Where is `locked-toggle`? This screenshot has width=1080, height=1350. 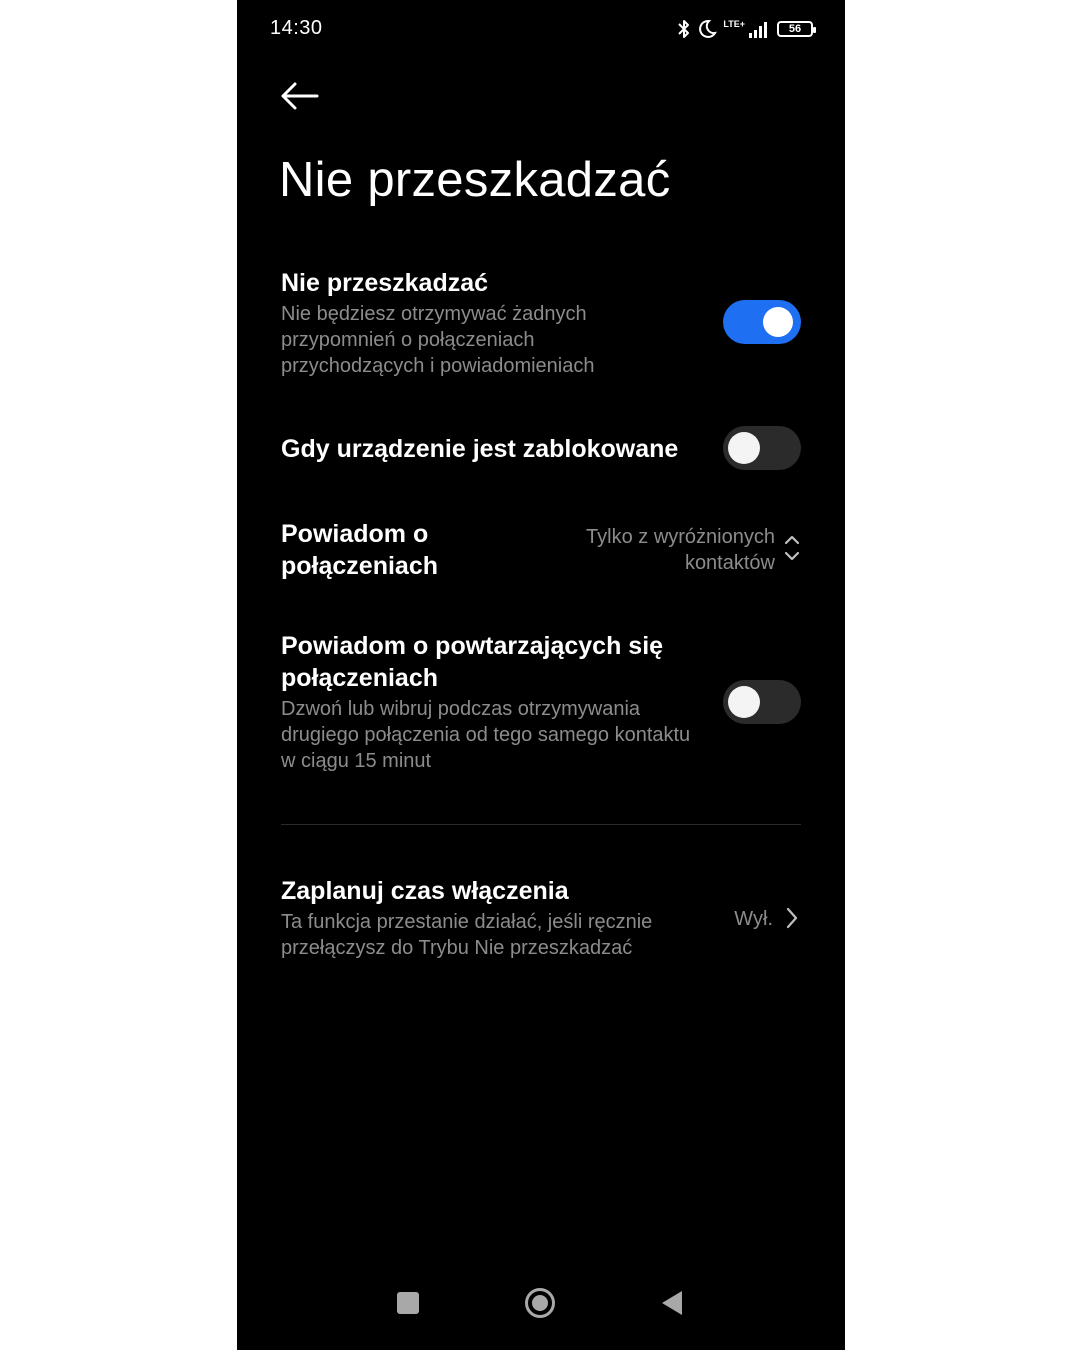
locked-toggle is located at coordinates (762, 448).